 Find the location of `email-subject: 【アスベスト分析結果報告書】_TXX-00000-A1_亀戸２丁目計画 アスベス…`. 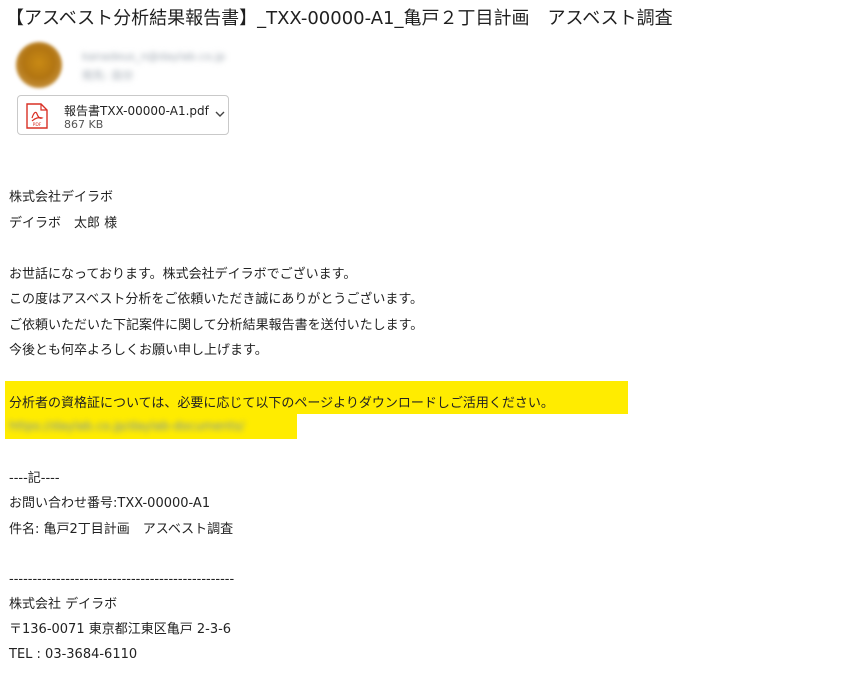

email-subject: 【アスベスト分析結果報告書】_TXX-00000-A1_亀戸２丁目計画 アスベス… is located at coordinates (339, 18).